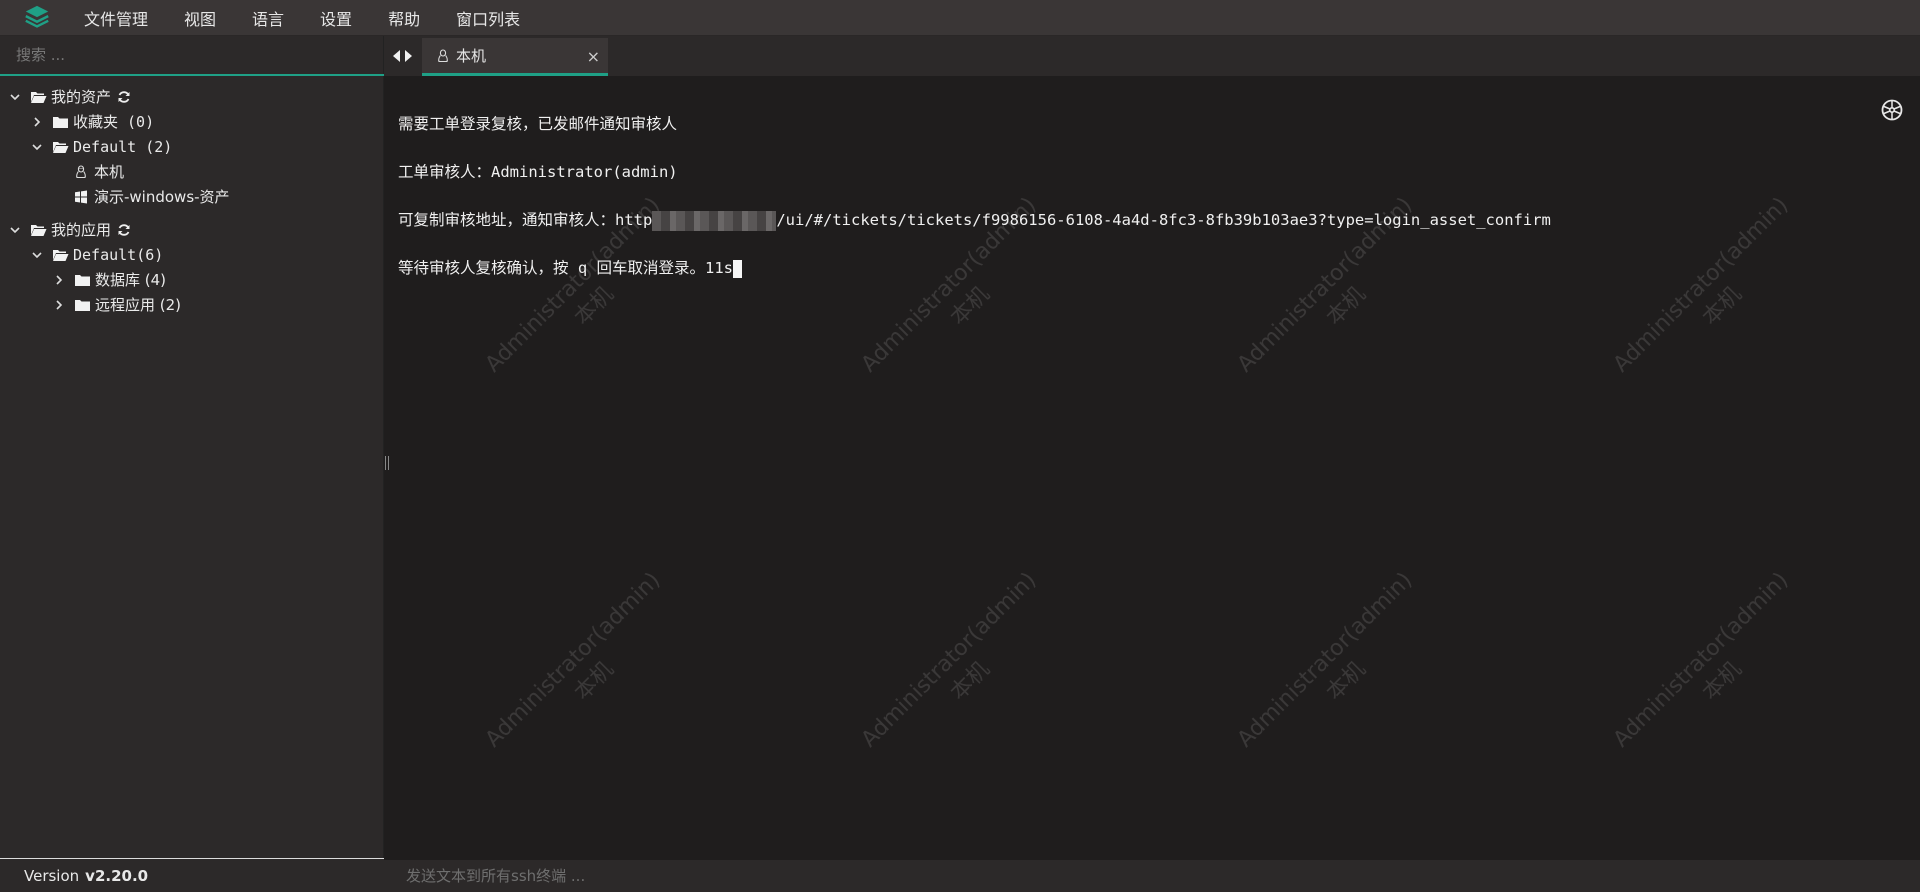 This screenshot has width=1920, height=892. Describe the element at coordinates (471, 56) in the screenshot. I see `tab-label: 本机` at that location.